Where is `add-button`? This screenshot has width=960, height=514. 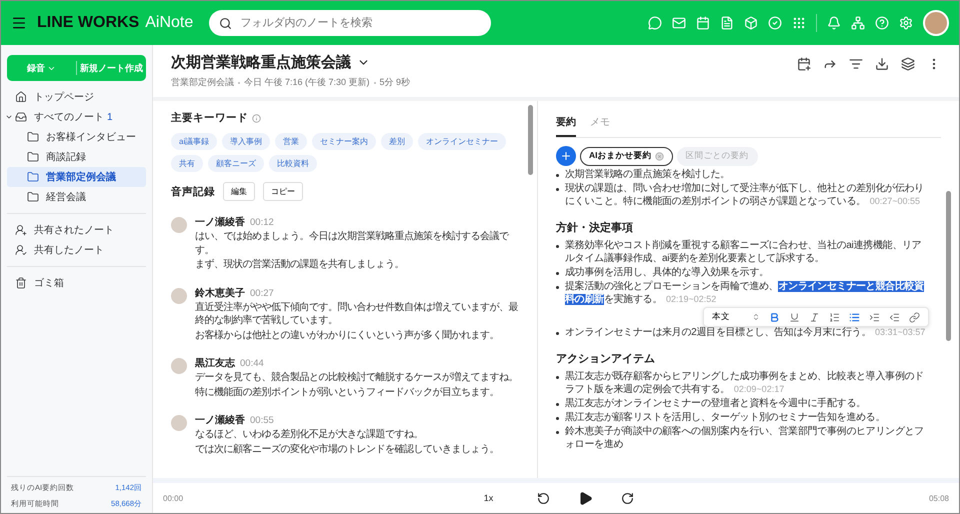
add-button is located at coordinates (566, 156).